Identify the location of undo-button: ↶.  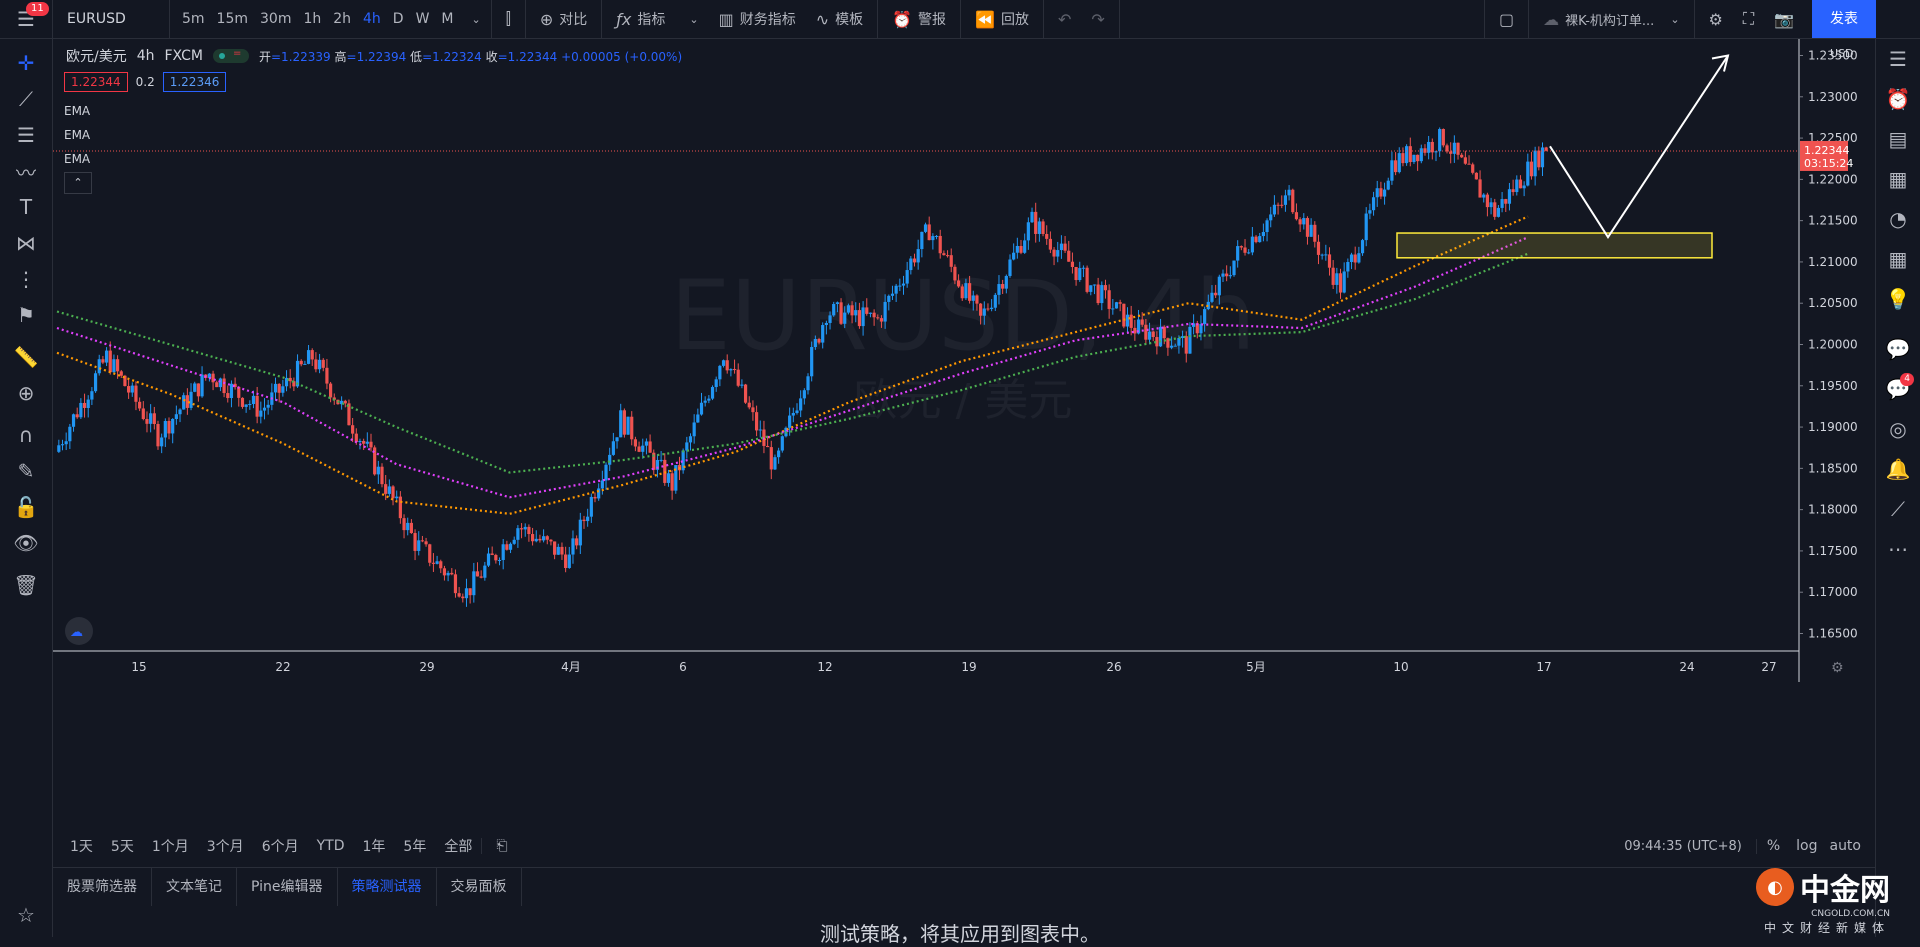
(1064, 19).